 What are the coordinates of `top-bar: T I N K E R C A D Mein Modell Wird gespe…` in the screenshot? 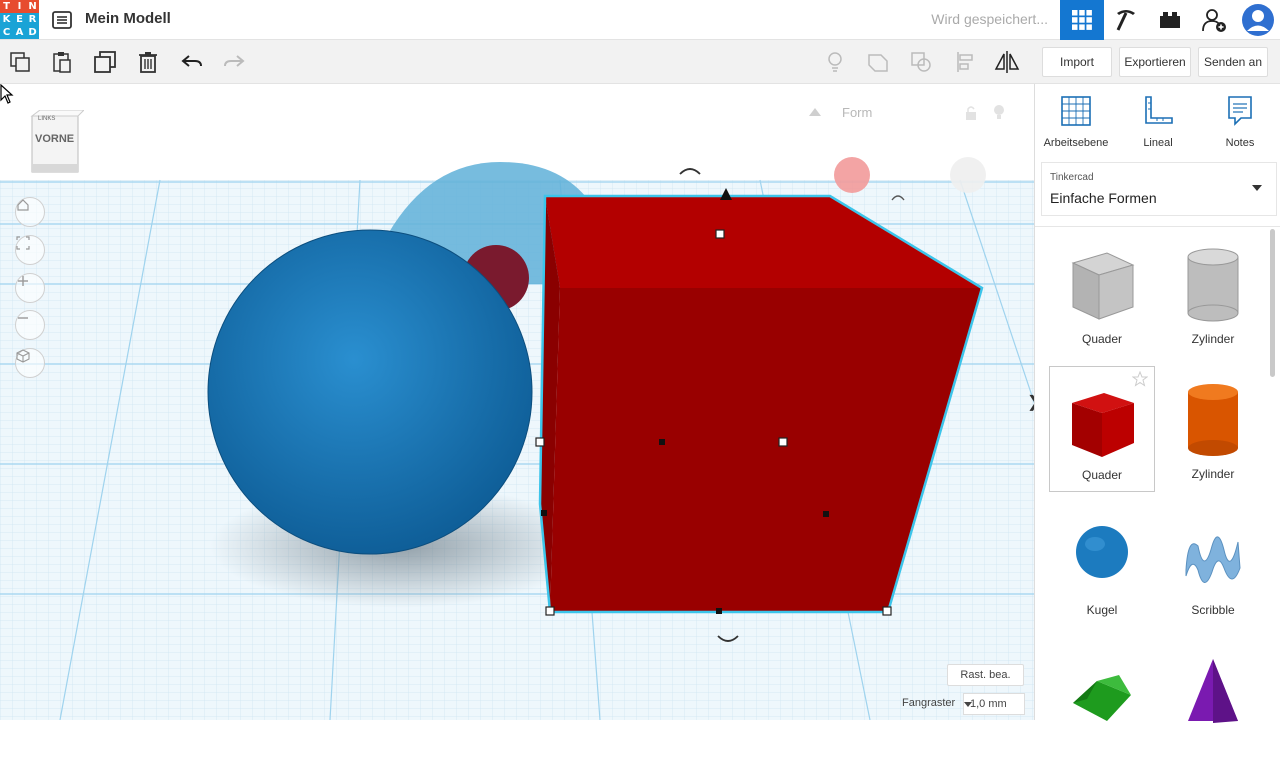 It's located at (640, 20).